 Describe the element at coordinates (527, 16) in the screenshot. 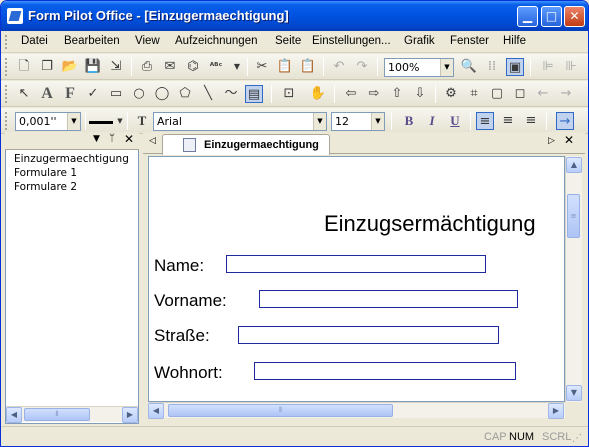

I see `minimize-button: ▁` at that location.